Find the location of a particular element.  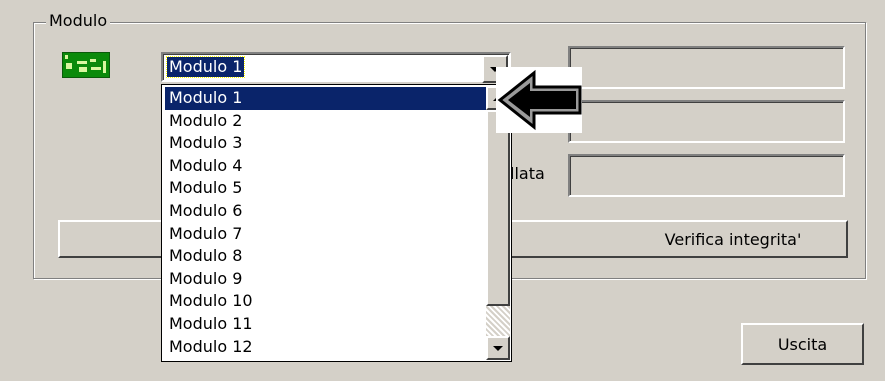

exit-button: Uscita is located at coordinates (802, 344).